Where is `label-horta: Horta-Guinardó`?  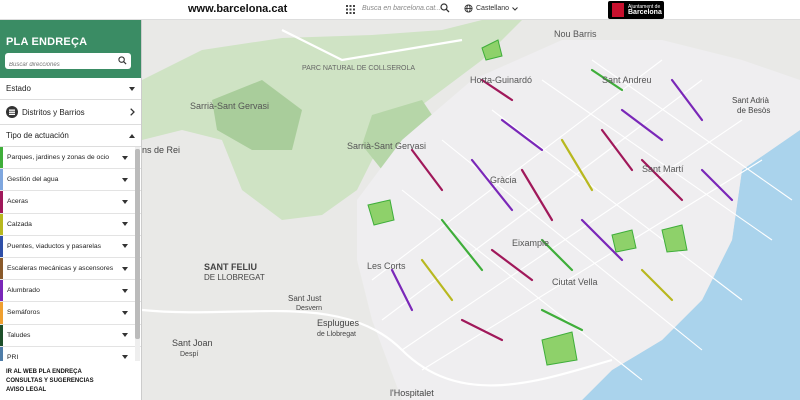
label-horta: Horta-Guinardó is located at coordinates (501, 80).